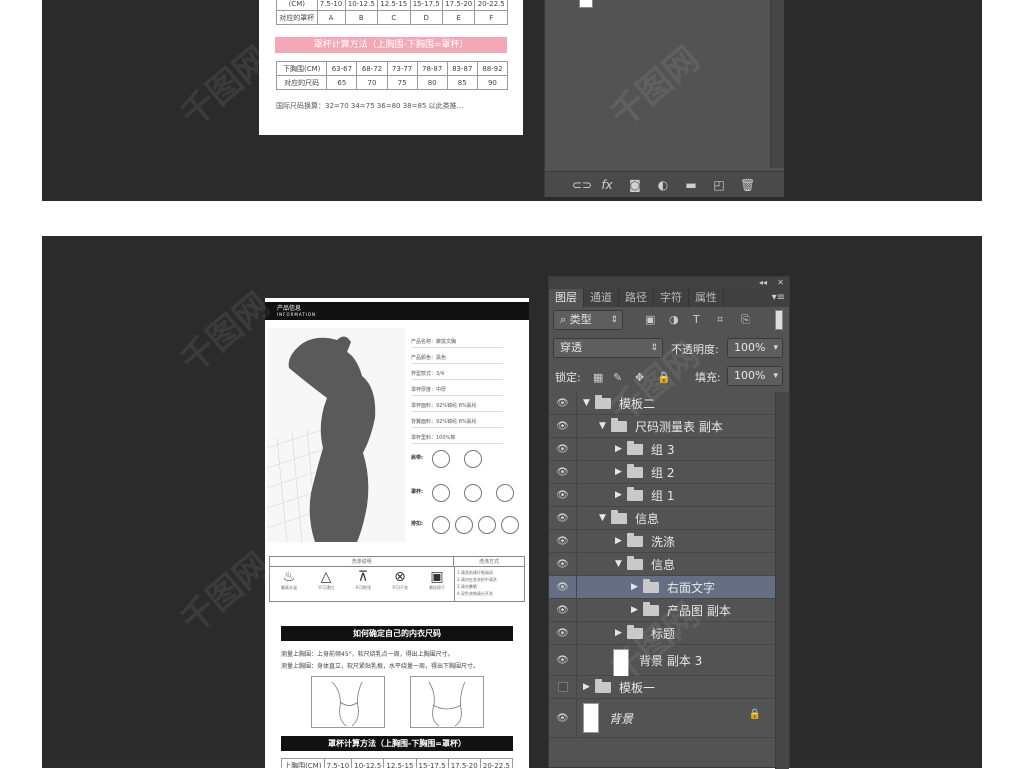  What do you see at coordinates (417, 458) in the screenshot?
I see `strap-option-label: 肩带:` at bounding box center [417, 458].